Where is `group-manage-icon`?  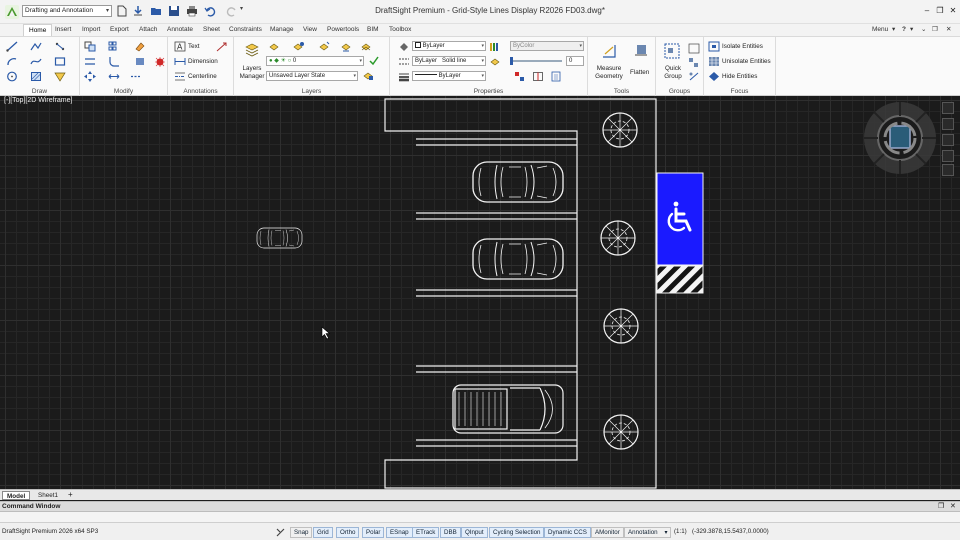 group-manage-icon is located at coordinates (694, 62).